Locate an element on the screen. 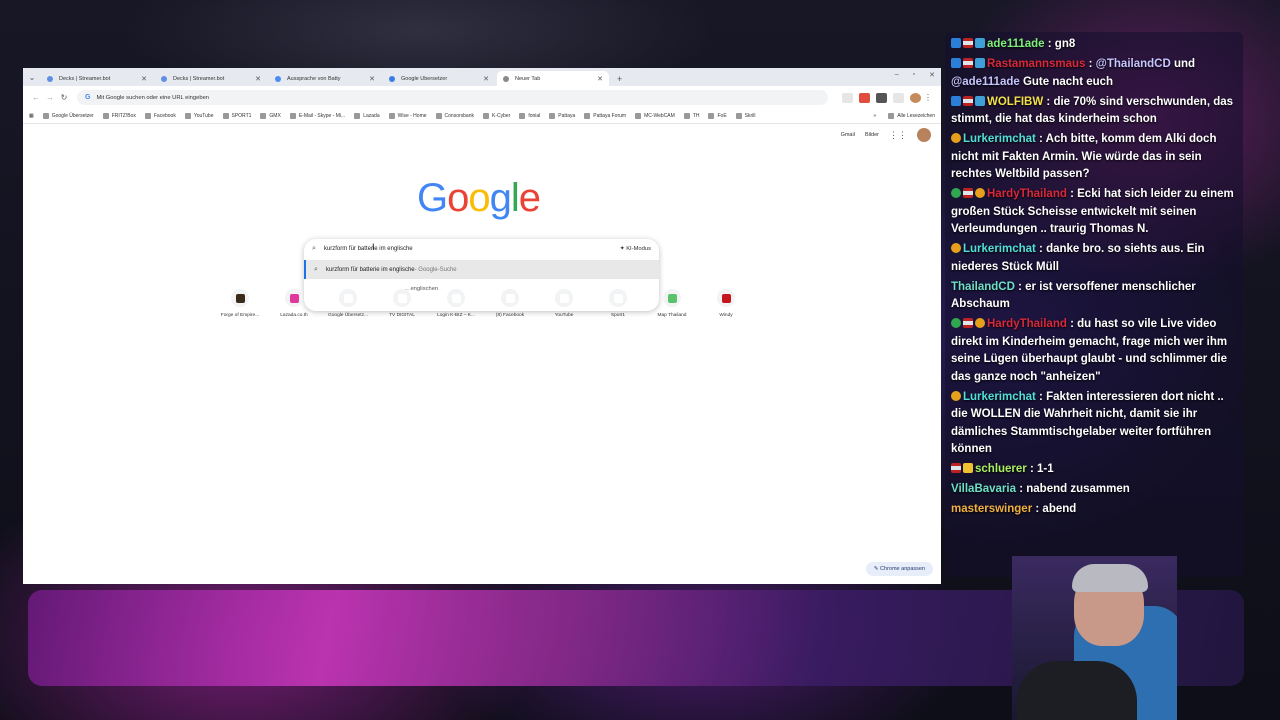  search-icon: ⌕ is located at coordinates (316, 269).